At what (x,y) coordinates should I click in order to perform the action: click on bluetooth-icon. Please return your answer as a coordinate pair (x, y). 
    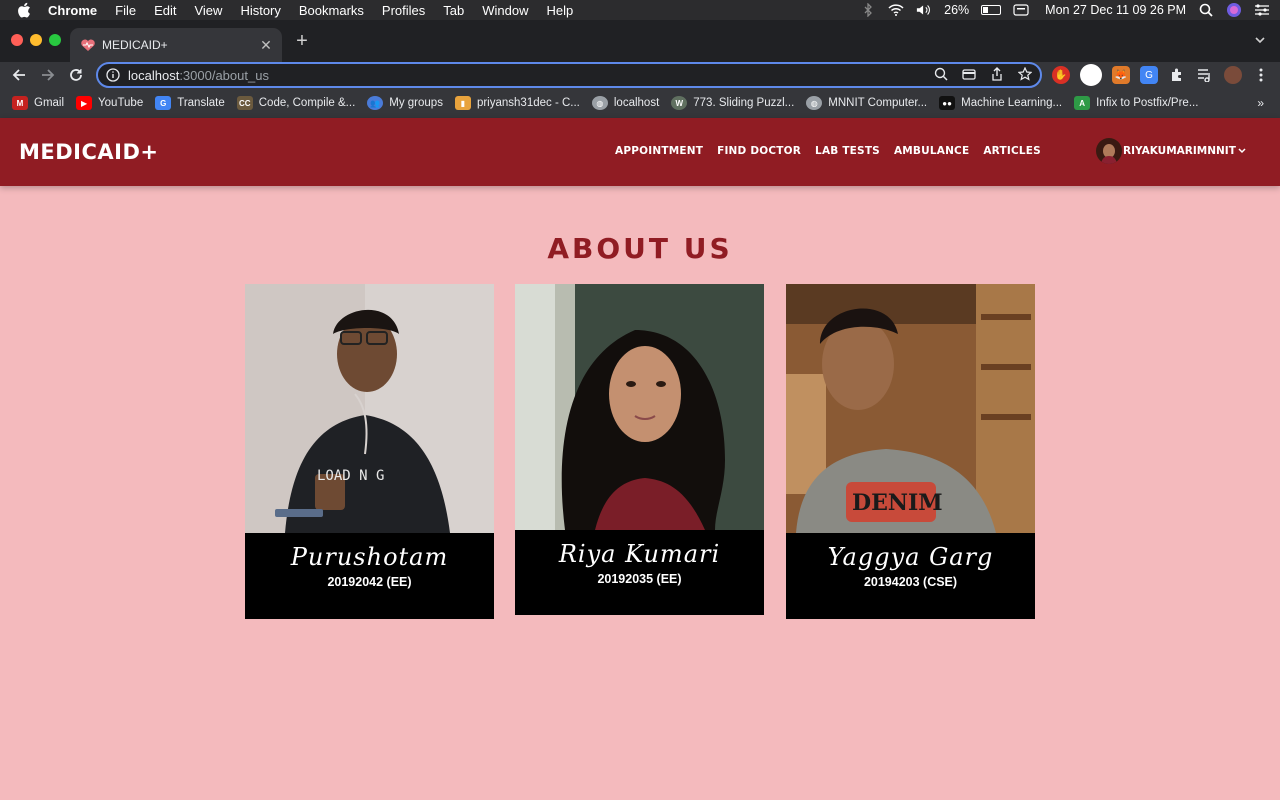
    Looking at the image, I should click on (868, 10).